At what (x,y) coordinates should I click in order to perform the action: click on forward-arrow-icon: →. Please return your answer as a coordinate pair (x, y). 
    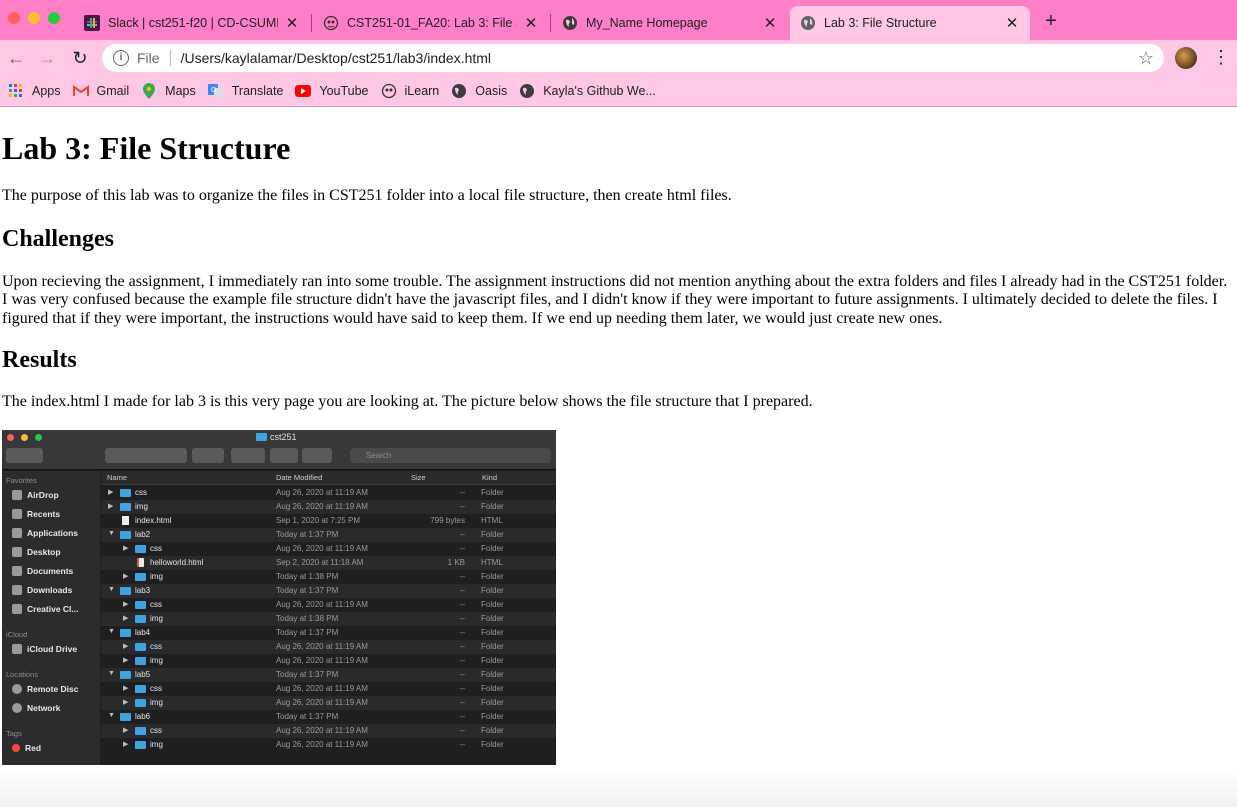
    Looking at the image, I should click on (47, 58).